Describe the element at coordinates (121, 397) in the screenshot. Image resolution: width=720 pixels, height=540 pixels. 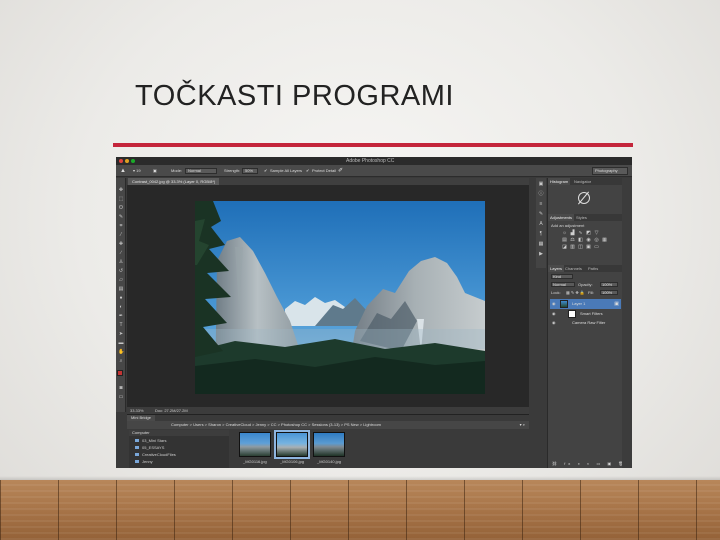
I see `screen-mode-icon: ▭` at that location.